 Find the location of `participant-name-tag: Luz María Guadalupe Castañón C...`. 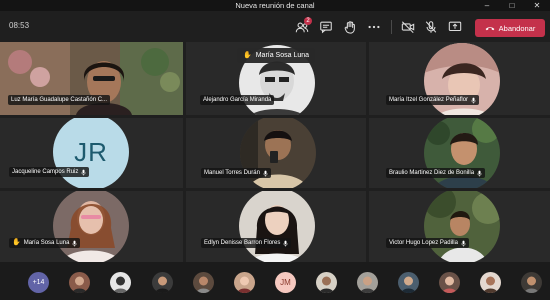

participant-name-tag: Luz María Guadalupe Castañón C... is located at coordinates (59, 100).